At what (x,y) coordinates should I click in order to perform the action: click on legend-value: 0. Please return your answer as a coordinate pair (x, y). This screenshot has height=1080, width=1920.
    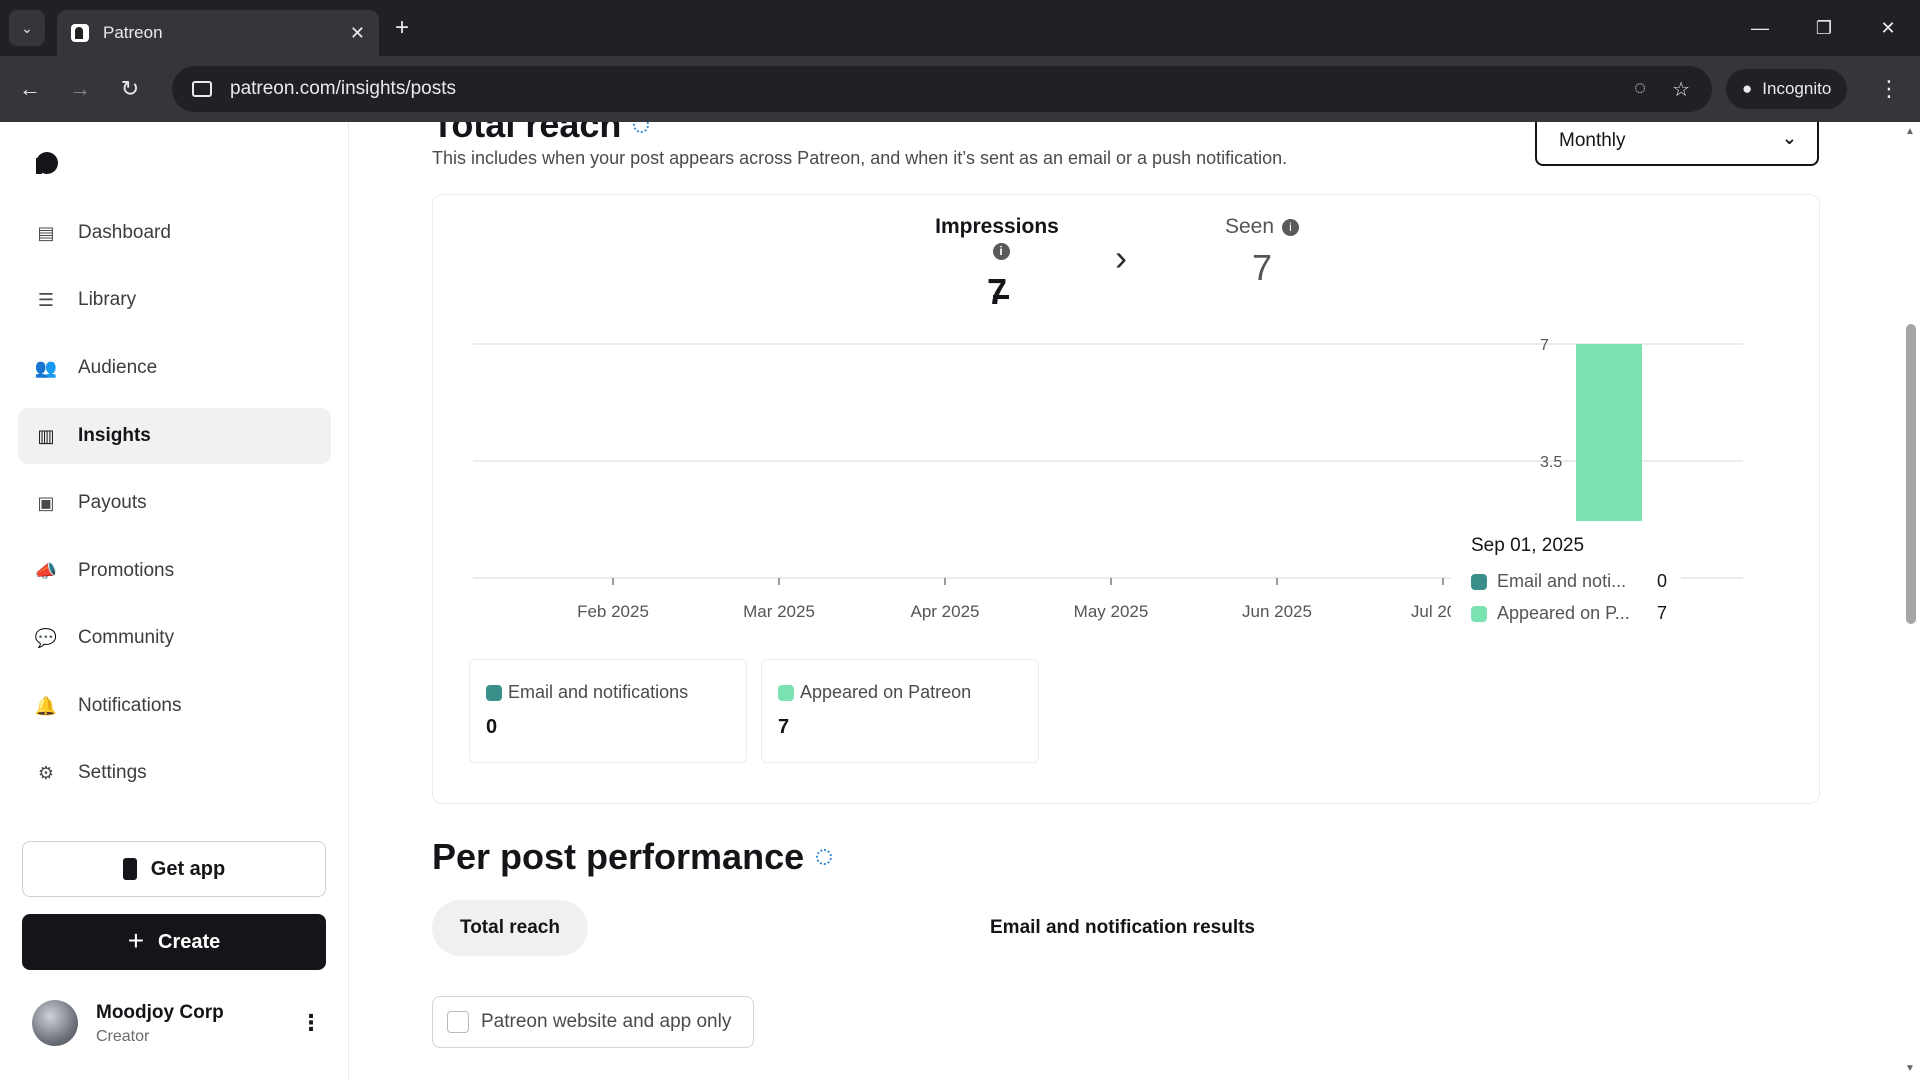
    Looking at the image, I should click on (492, 727).